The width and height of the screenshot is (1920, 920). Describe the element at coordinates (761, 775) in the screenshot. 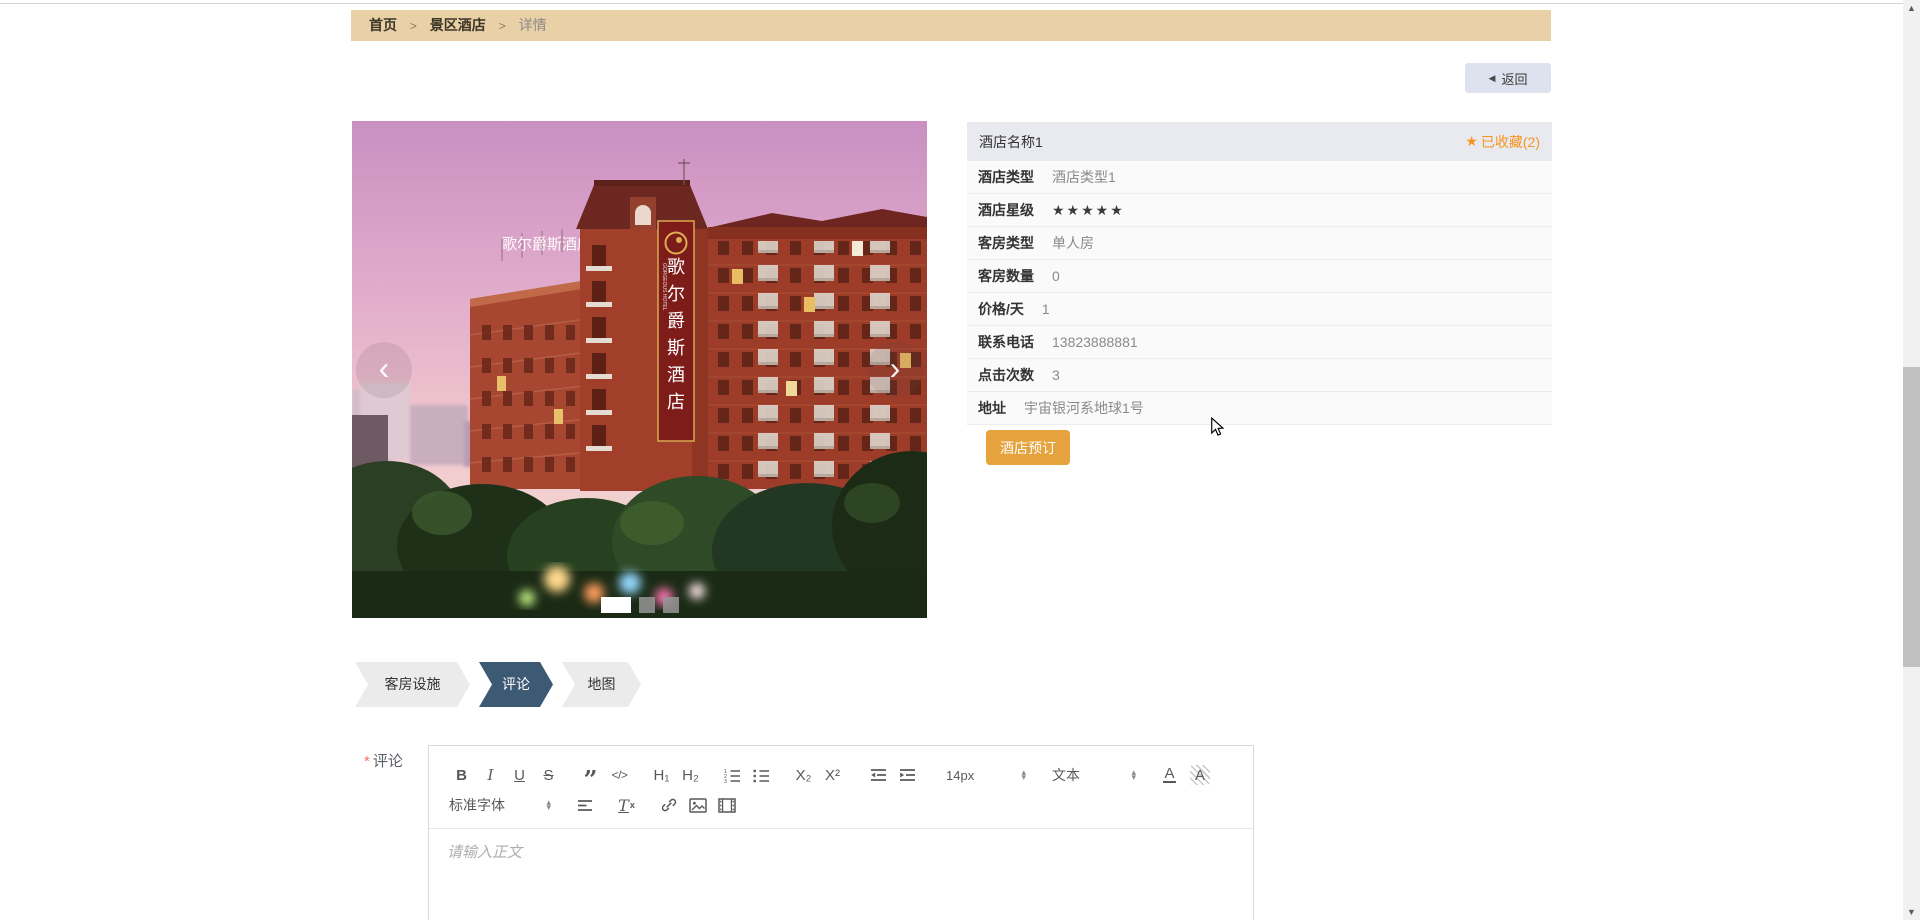

I see `unordered-list-button` at that location.